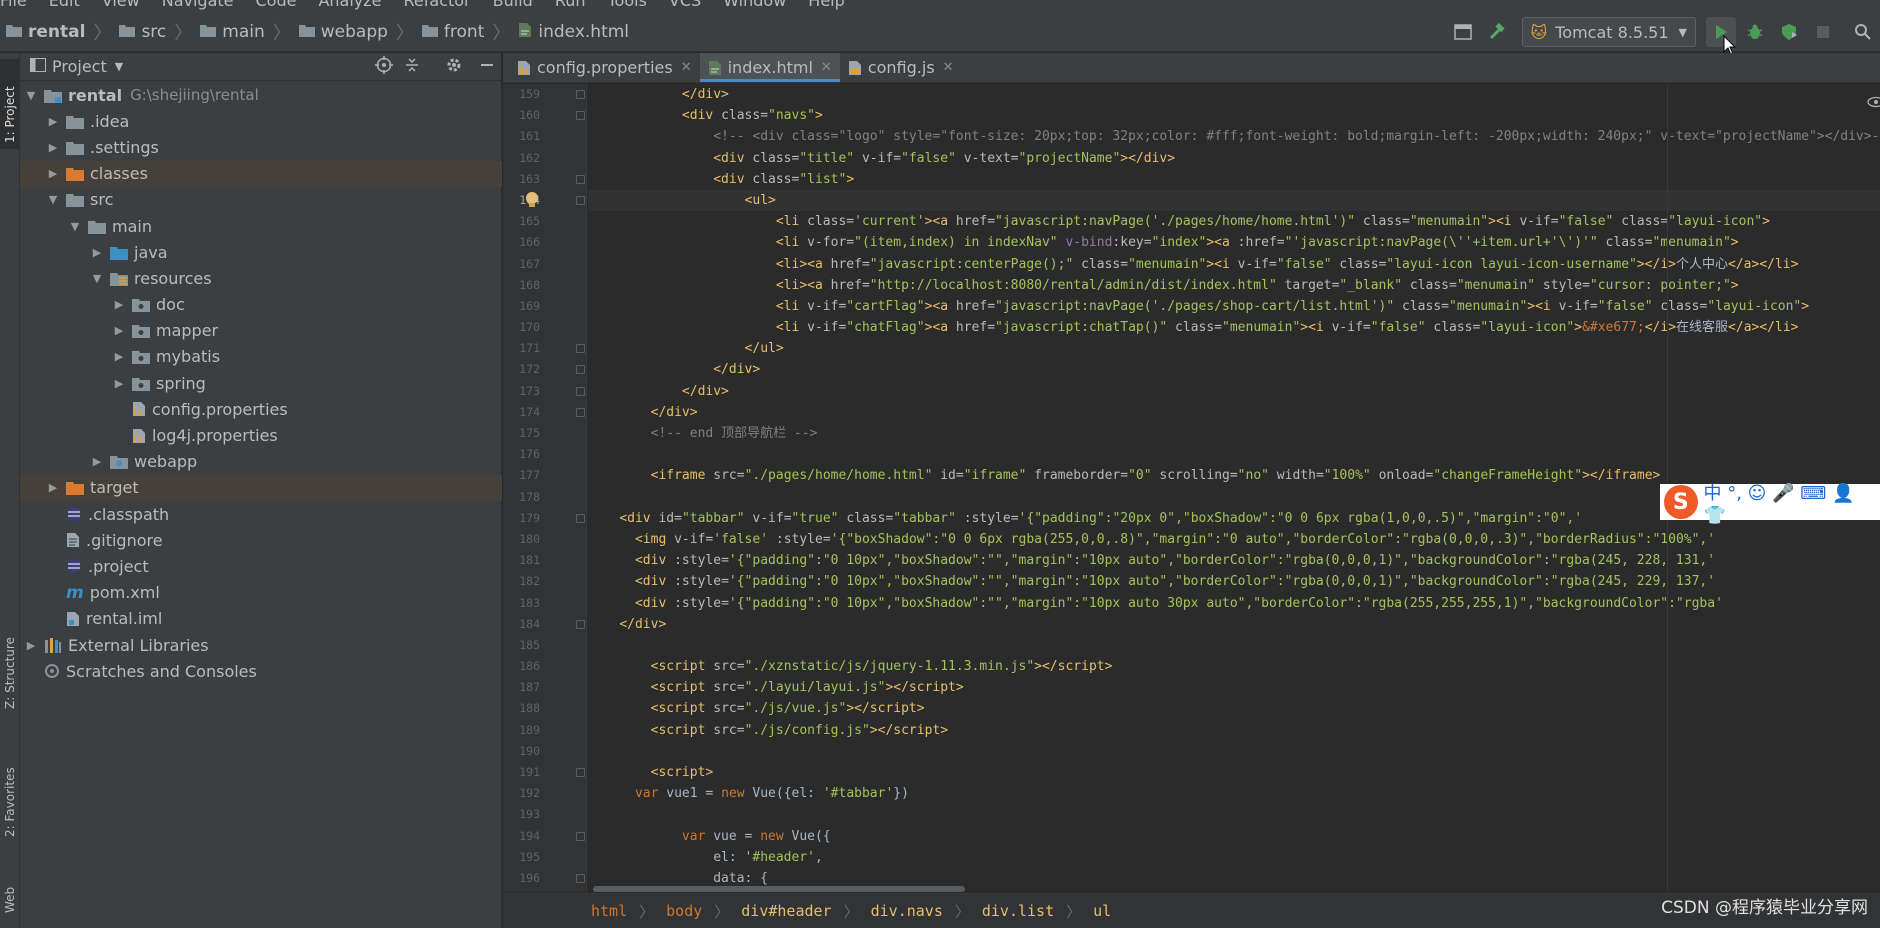 The image size is (1880, 928). Describe the element at coordinates (1234, 179) in the screenshot. I see `code-line: <div class="list">` at that location.